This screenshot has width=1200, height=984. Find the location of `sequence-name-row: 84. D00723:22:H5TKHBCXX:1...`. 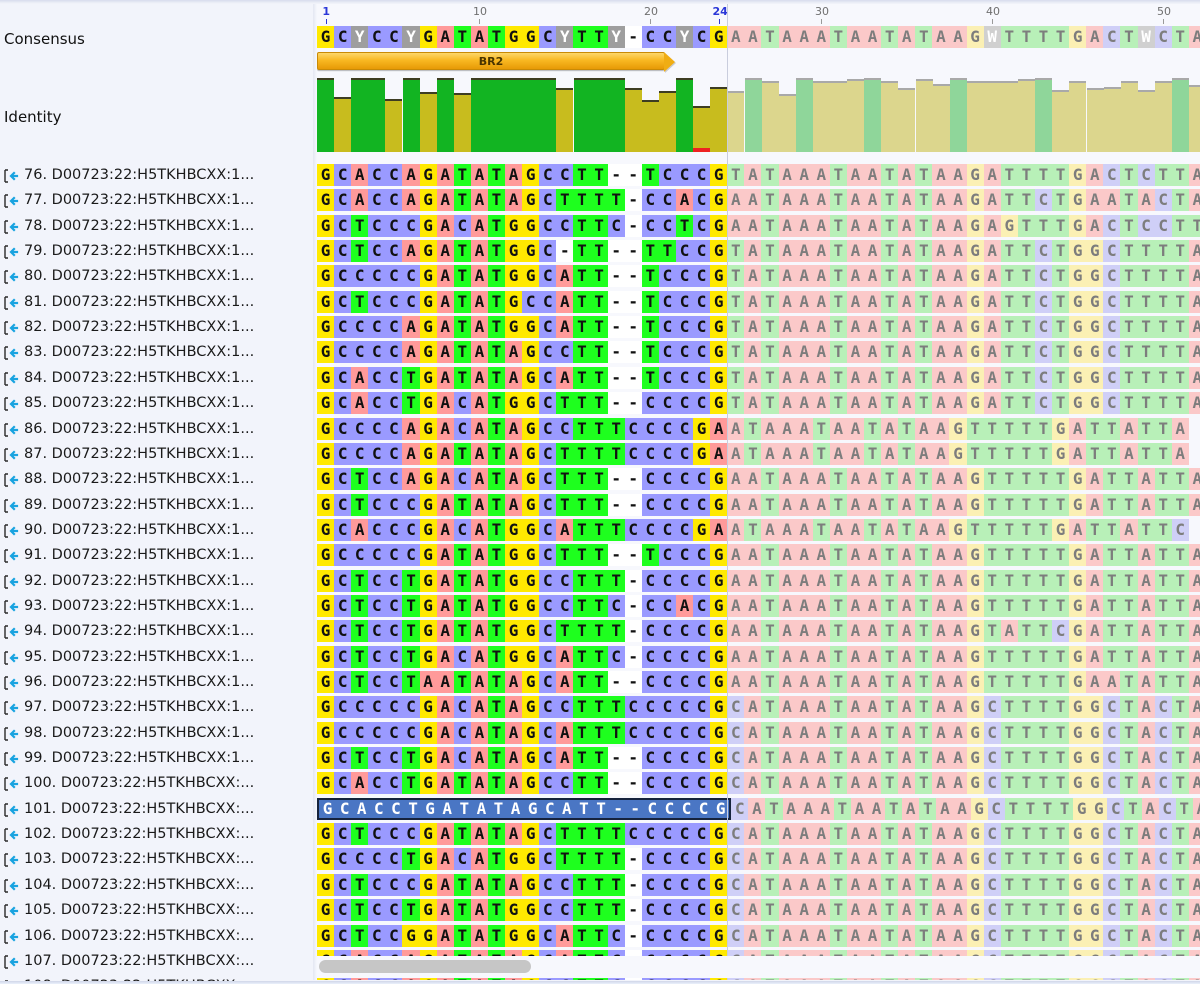

sequence-name-row: 84. D00723:22:H5TKHBCXX:1... is located at coordinates (156, 378).